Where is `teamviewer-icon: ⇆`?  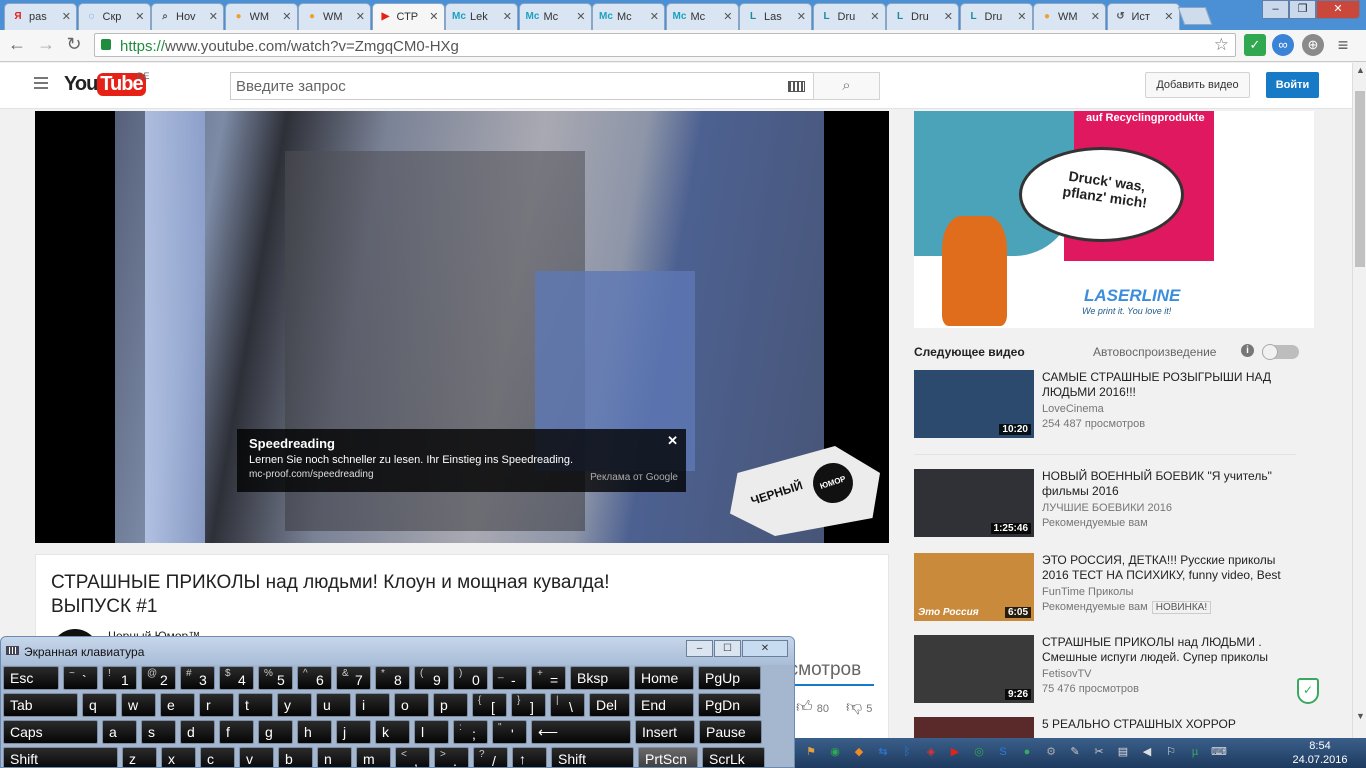
teamviewer-icon: ⇆ is located at coordinates (883, 752).